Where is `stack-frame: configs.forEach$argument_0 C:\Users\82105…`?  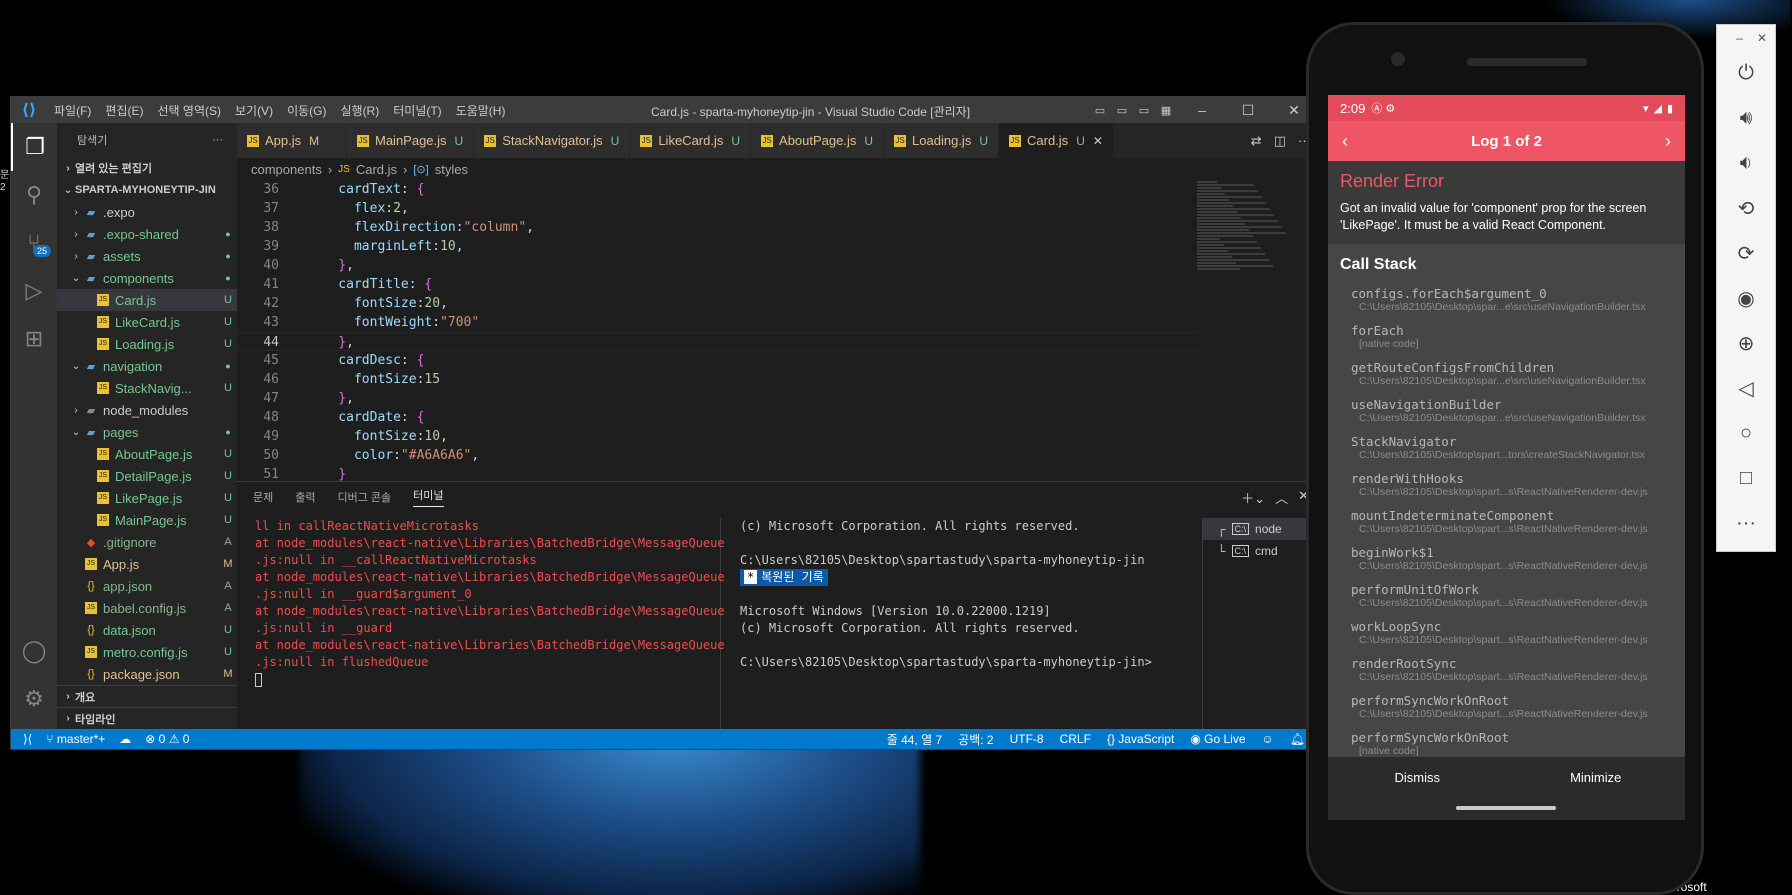
stack-frame: configs.forEach$argument_0 C:\Users\82105… is located at coordinates (1506, 300).